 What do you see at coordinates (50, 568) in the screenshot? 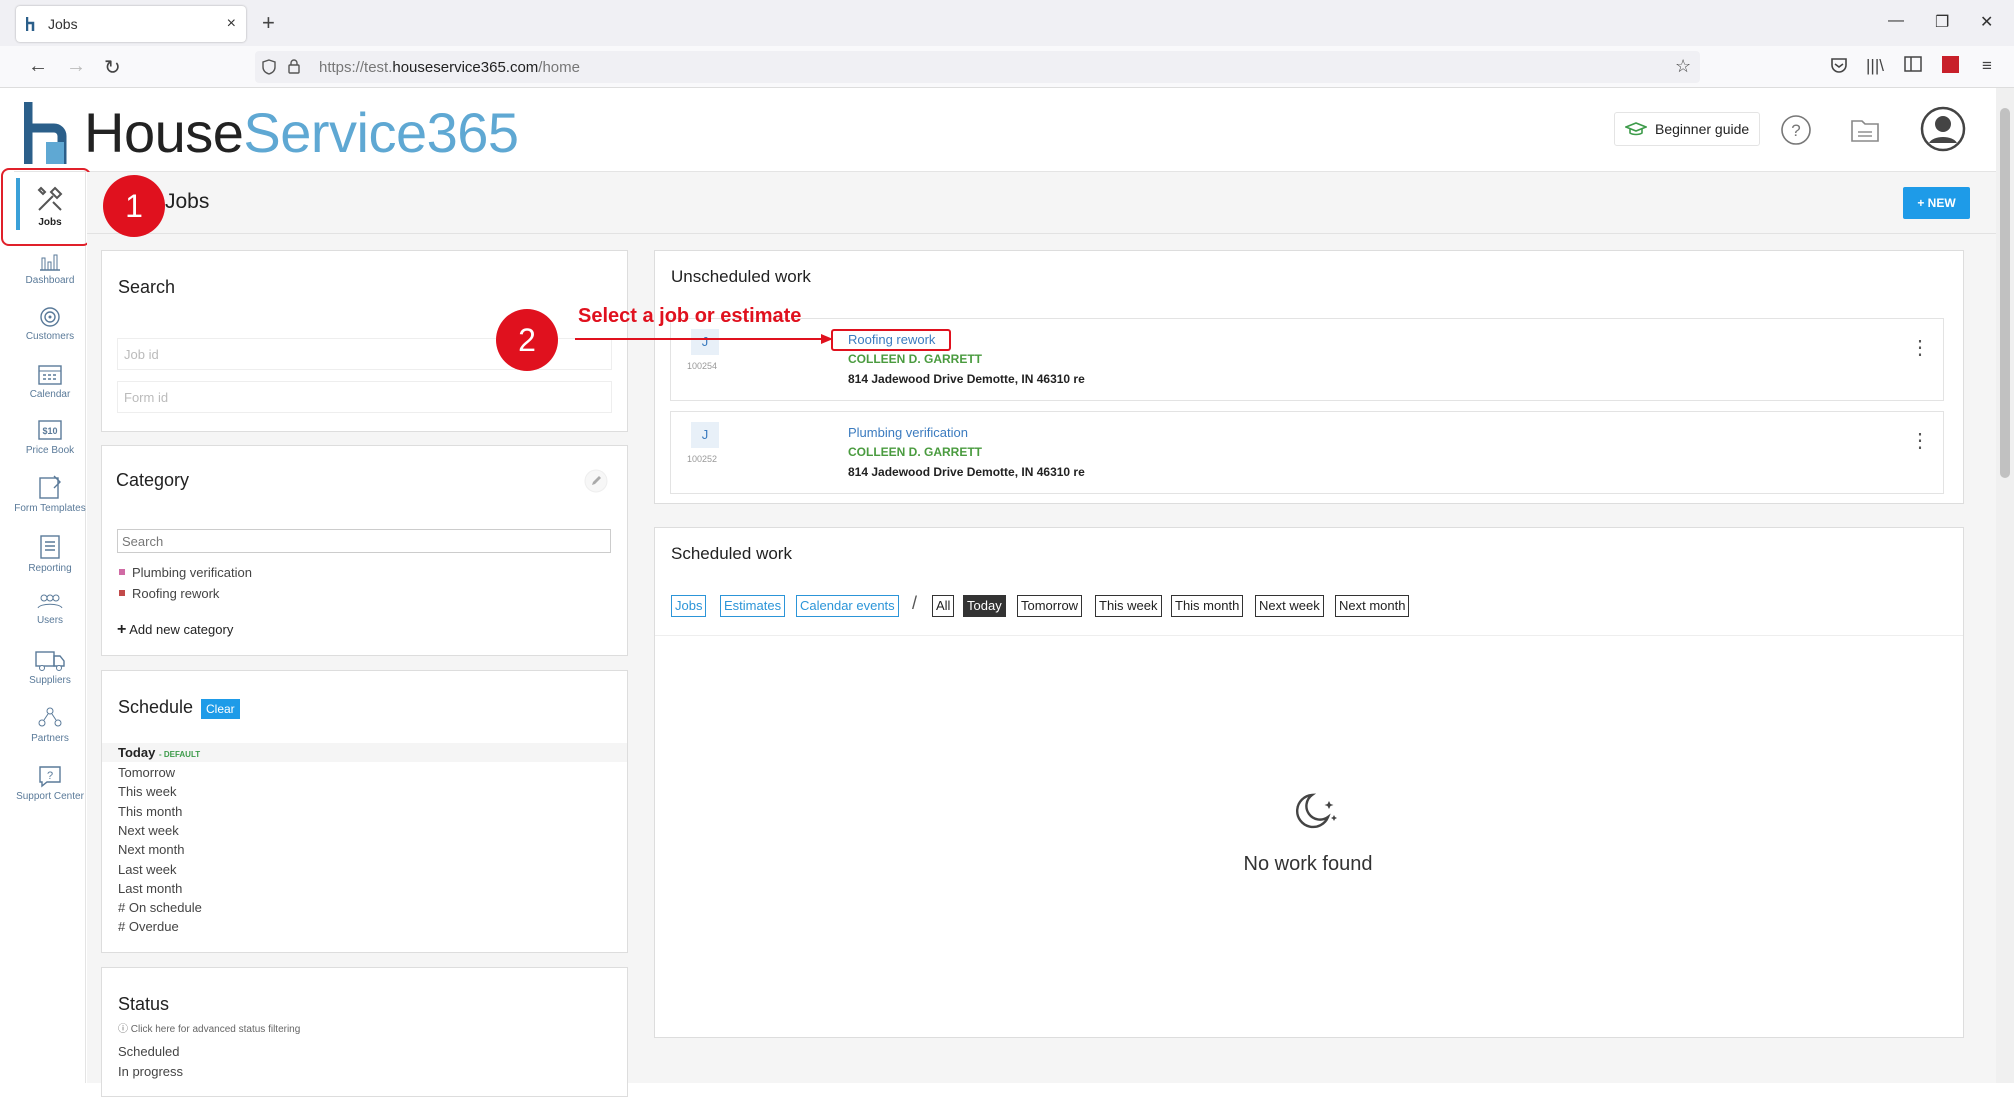
I see `sidebar-label: Reporting` at bounding box center [50, 568].